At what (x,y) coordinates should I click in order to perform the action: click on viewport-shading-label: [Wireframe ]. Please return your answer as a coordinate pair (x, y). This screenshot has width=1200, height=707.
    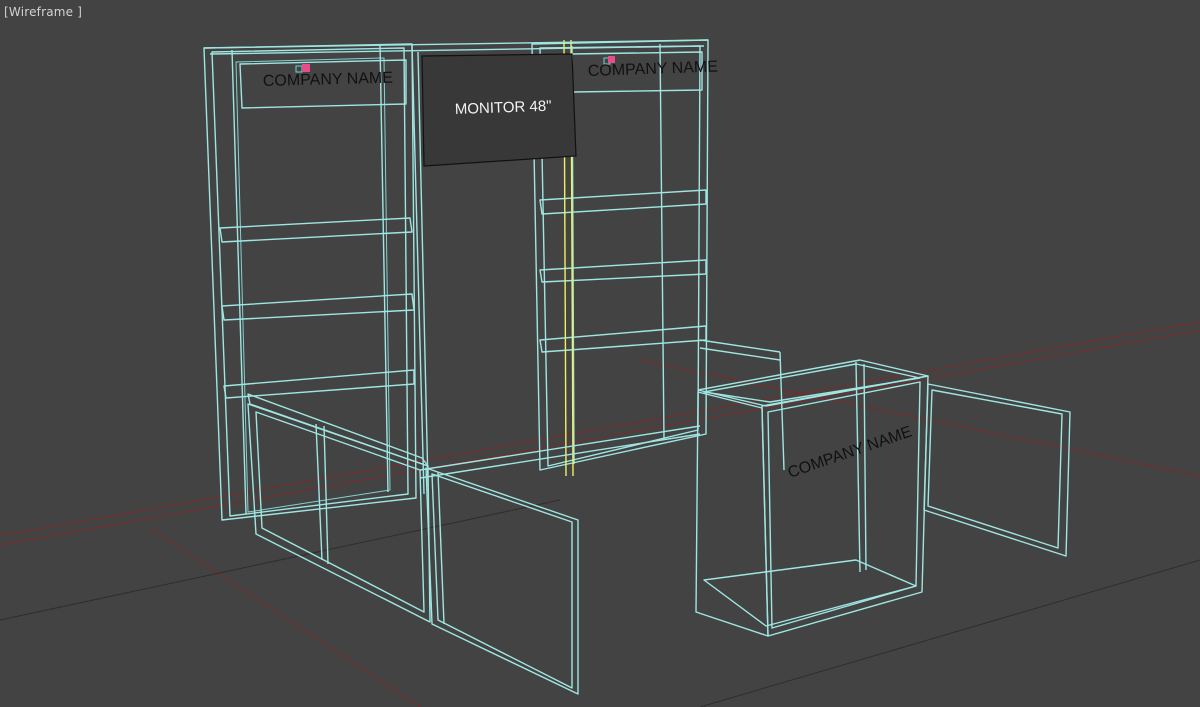
    Looking at the image, I should click on (43, 12).